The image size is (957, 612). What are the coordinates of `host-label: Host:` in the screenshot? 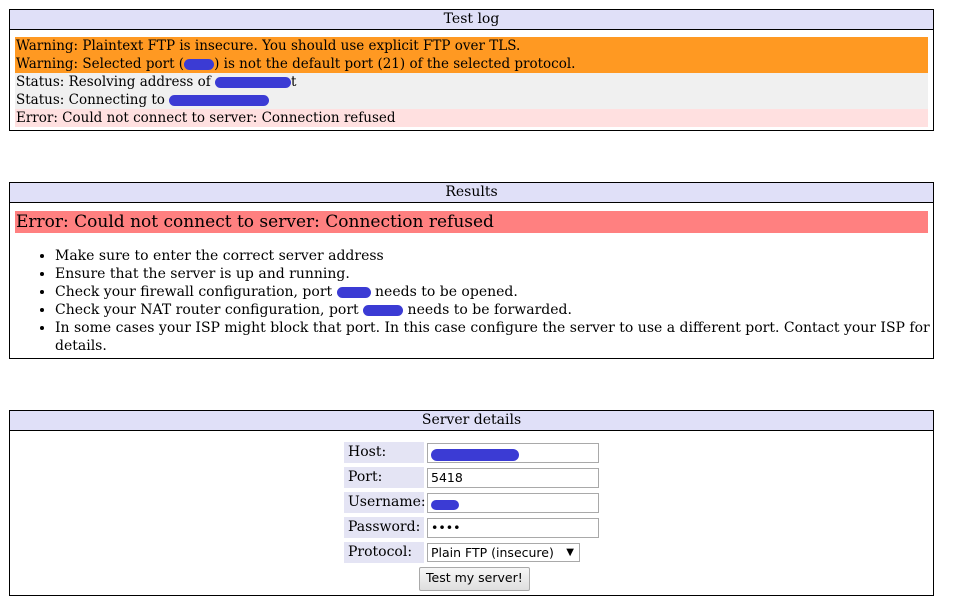 It's located at (384, 452).